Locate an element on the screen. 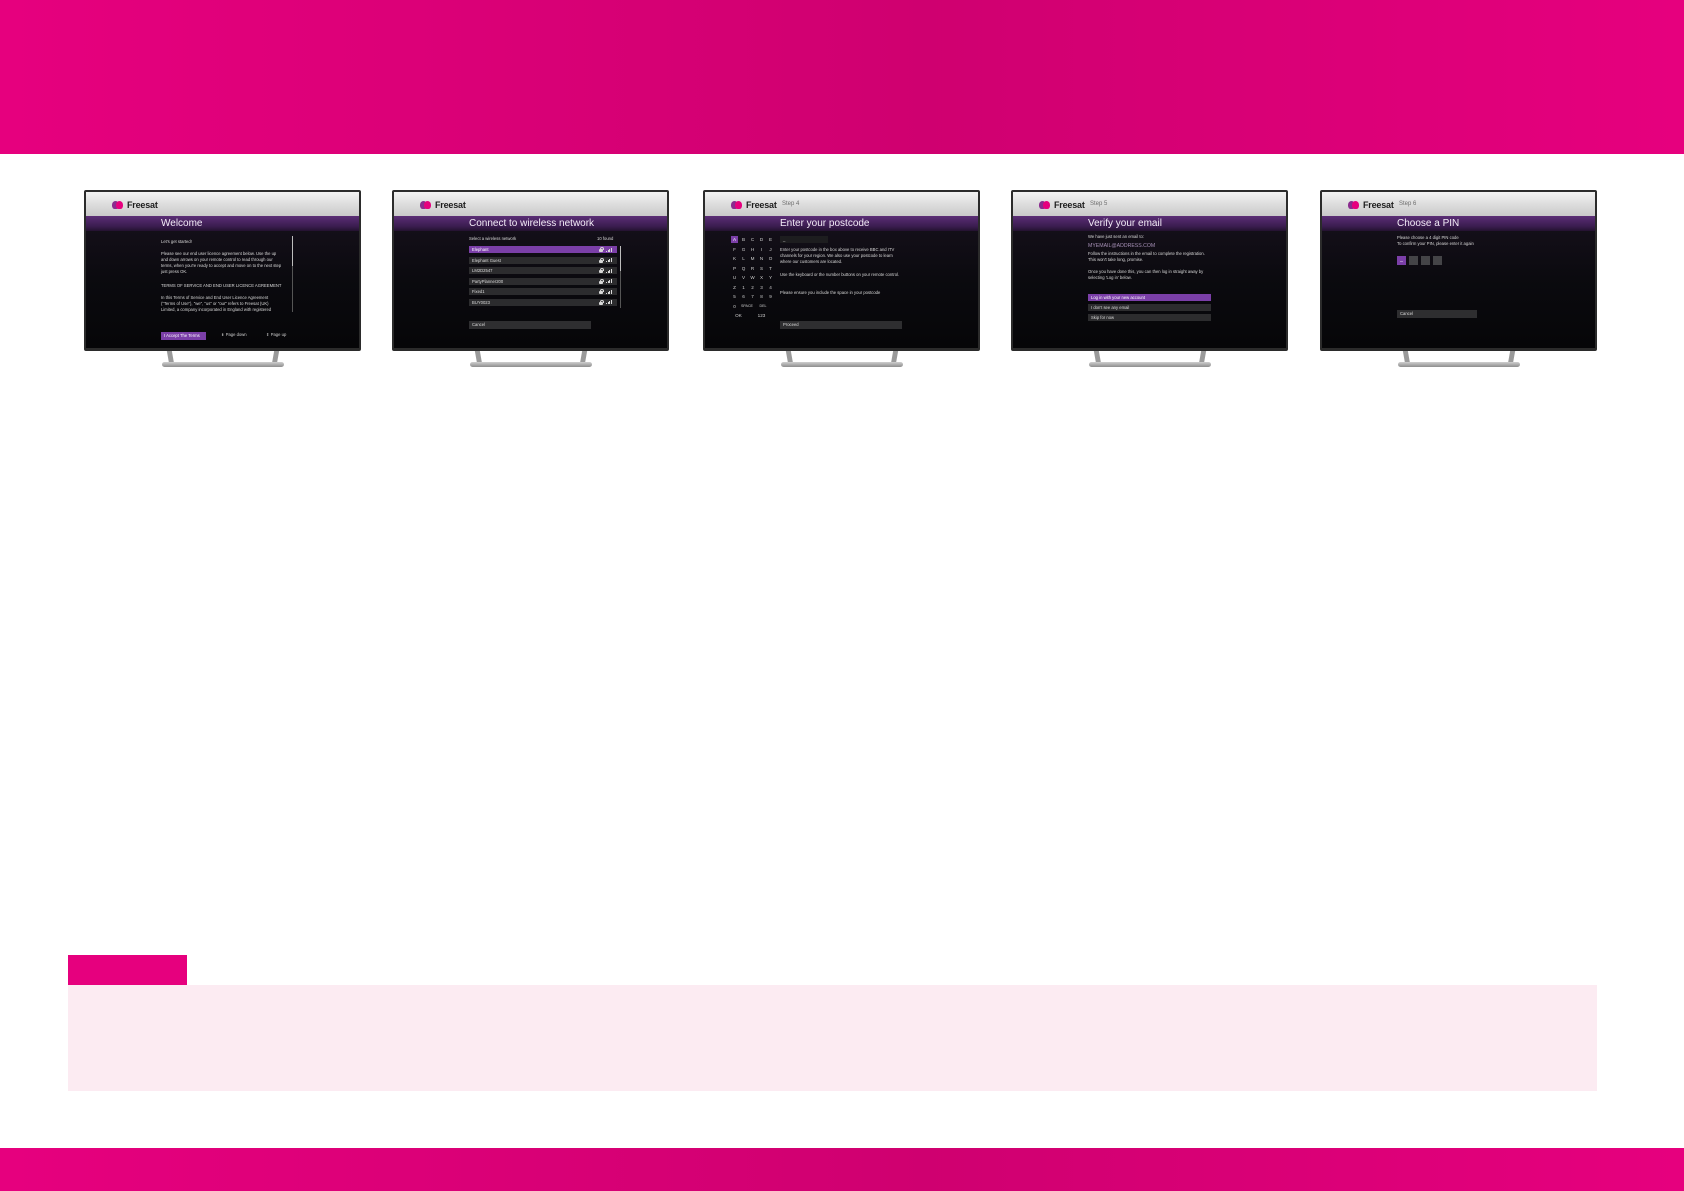 The width and height of the screenshot is (1684, 1191). network-item: Fixed1 is located at coordinates (543, 291).